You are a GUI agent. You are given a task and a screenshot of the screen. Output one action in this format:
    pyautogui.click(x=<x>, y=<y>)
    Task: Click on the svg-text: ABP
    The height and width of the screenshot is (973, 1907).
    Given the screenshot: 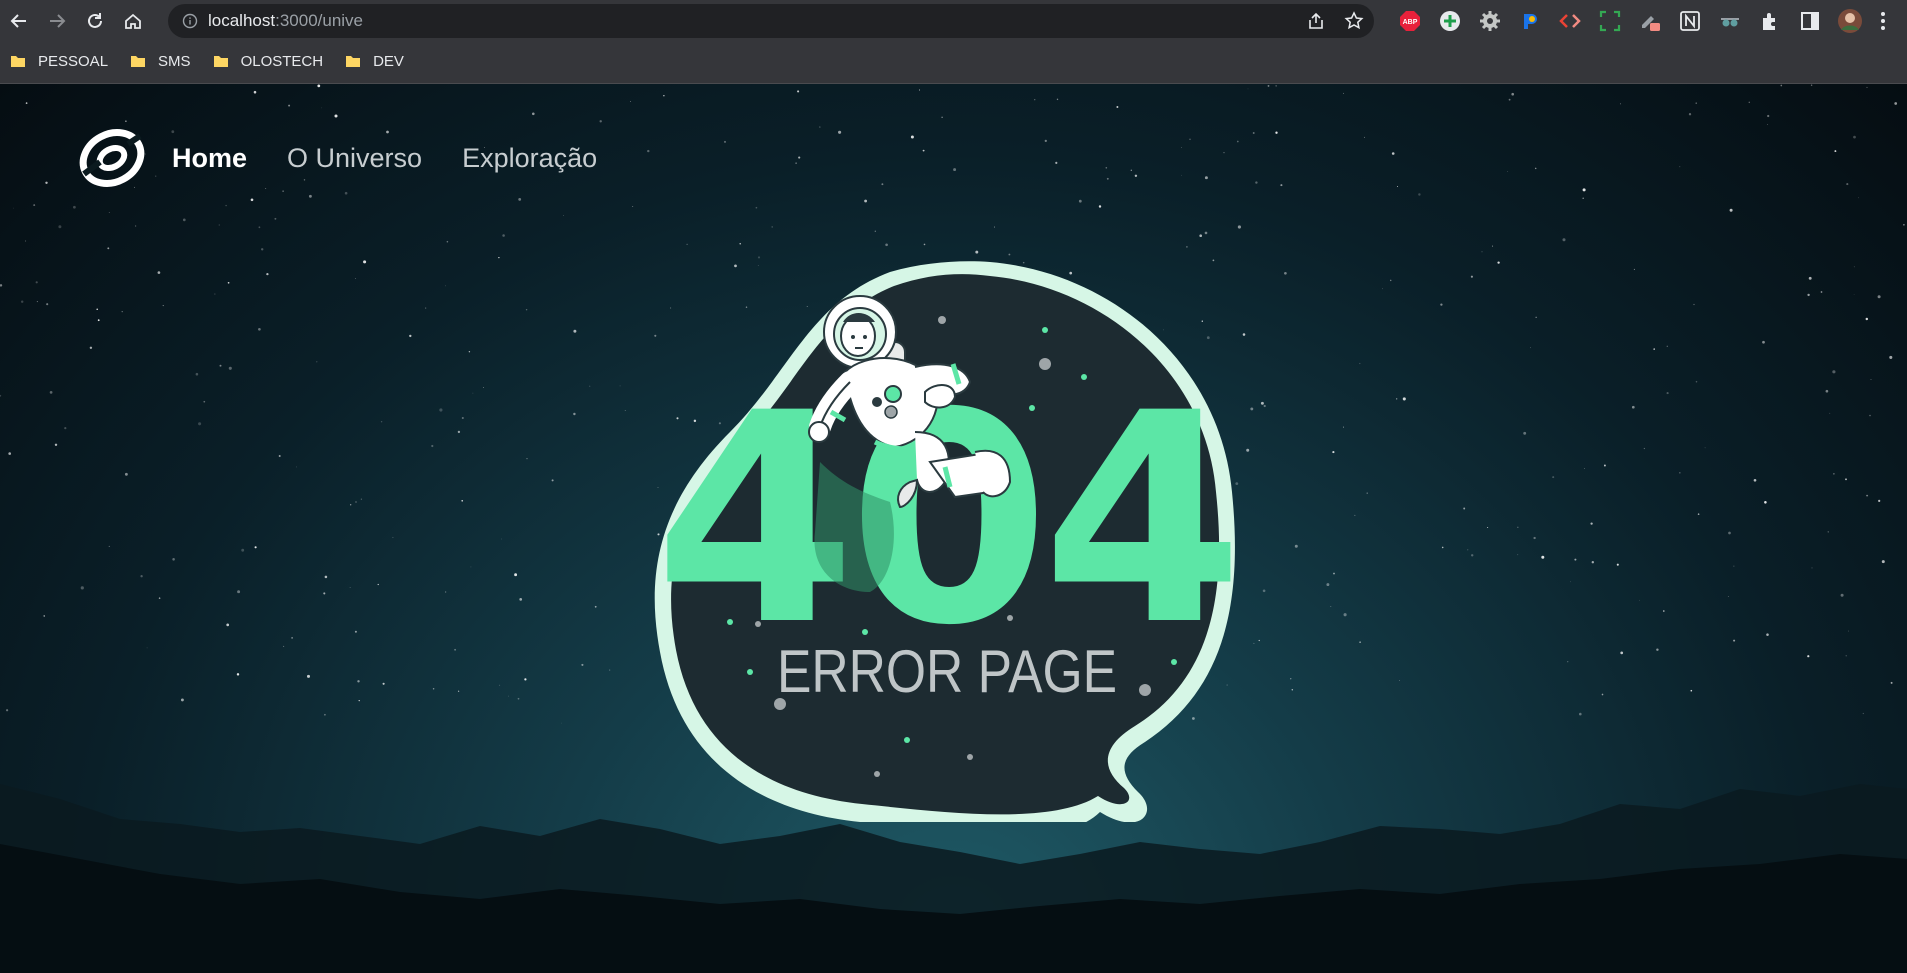 What is the action you would take?
    pyautogui.click(x=1410, y=22)
    